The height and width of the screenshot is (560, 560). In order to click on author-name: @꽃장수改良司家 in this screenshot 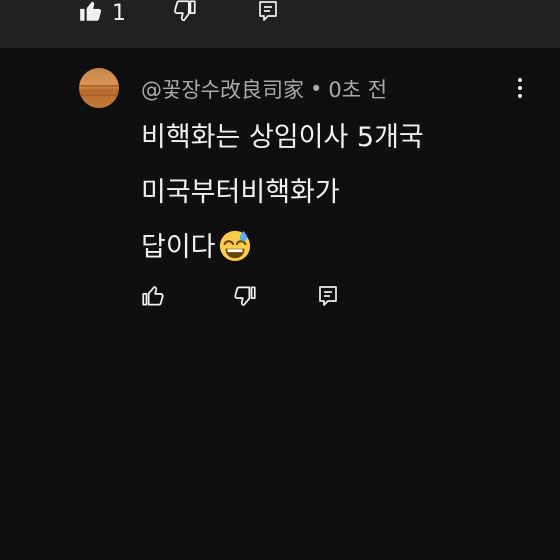, I will do `click(222, 89)`.